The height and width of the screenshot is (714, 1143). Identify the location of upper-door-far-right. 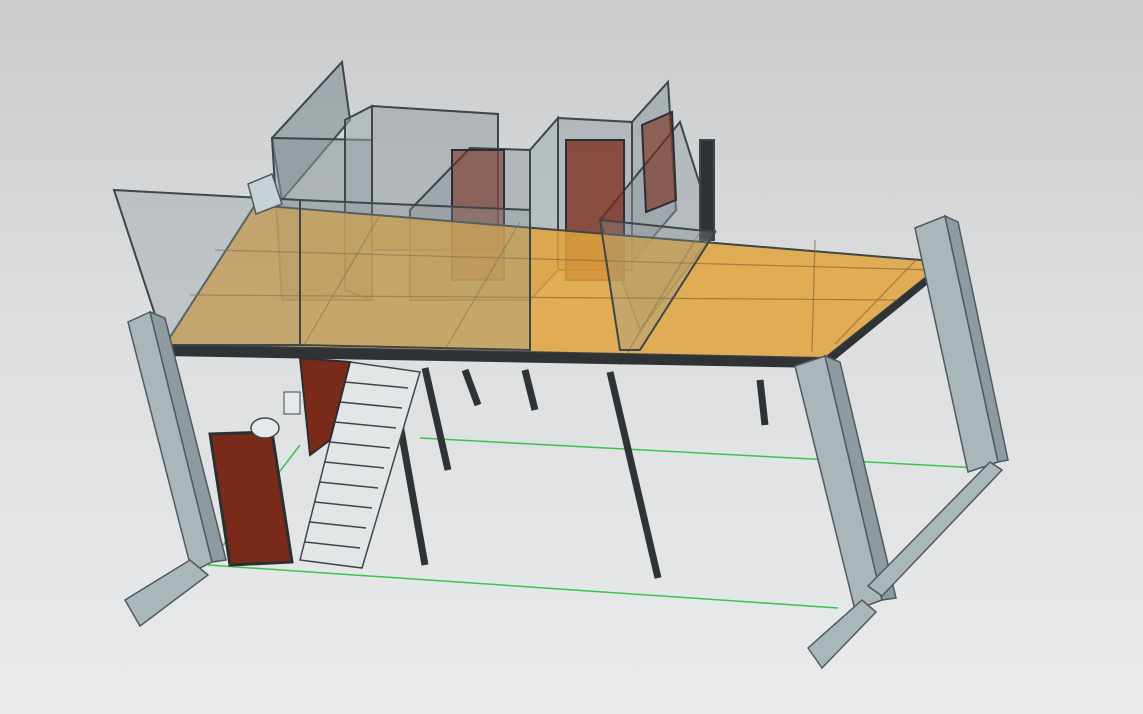
(659, 162).